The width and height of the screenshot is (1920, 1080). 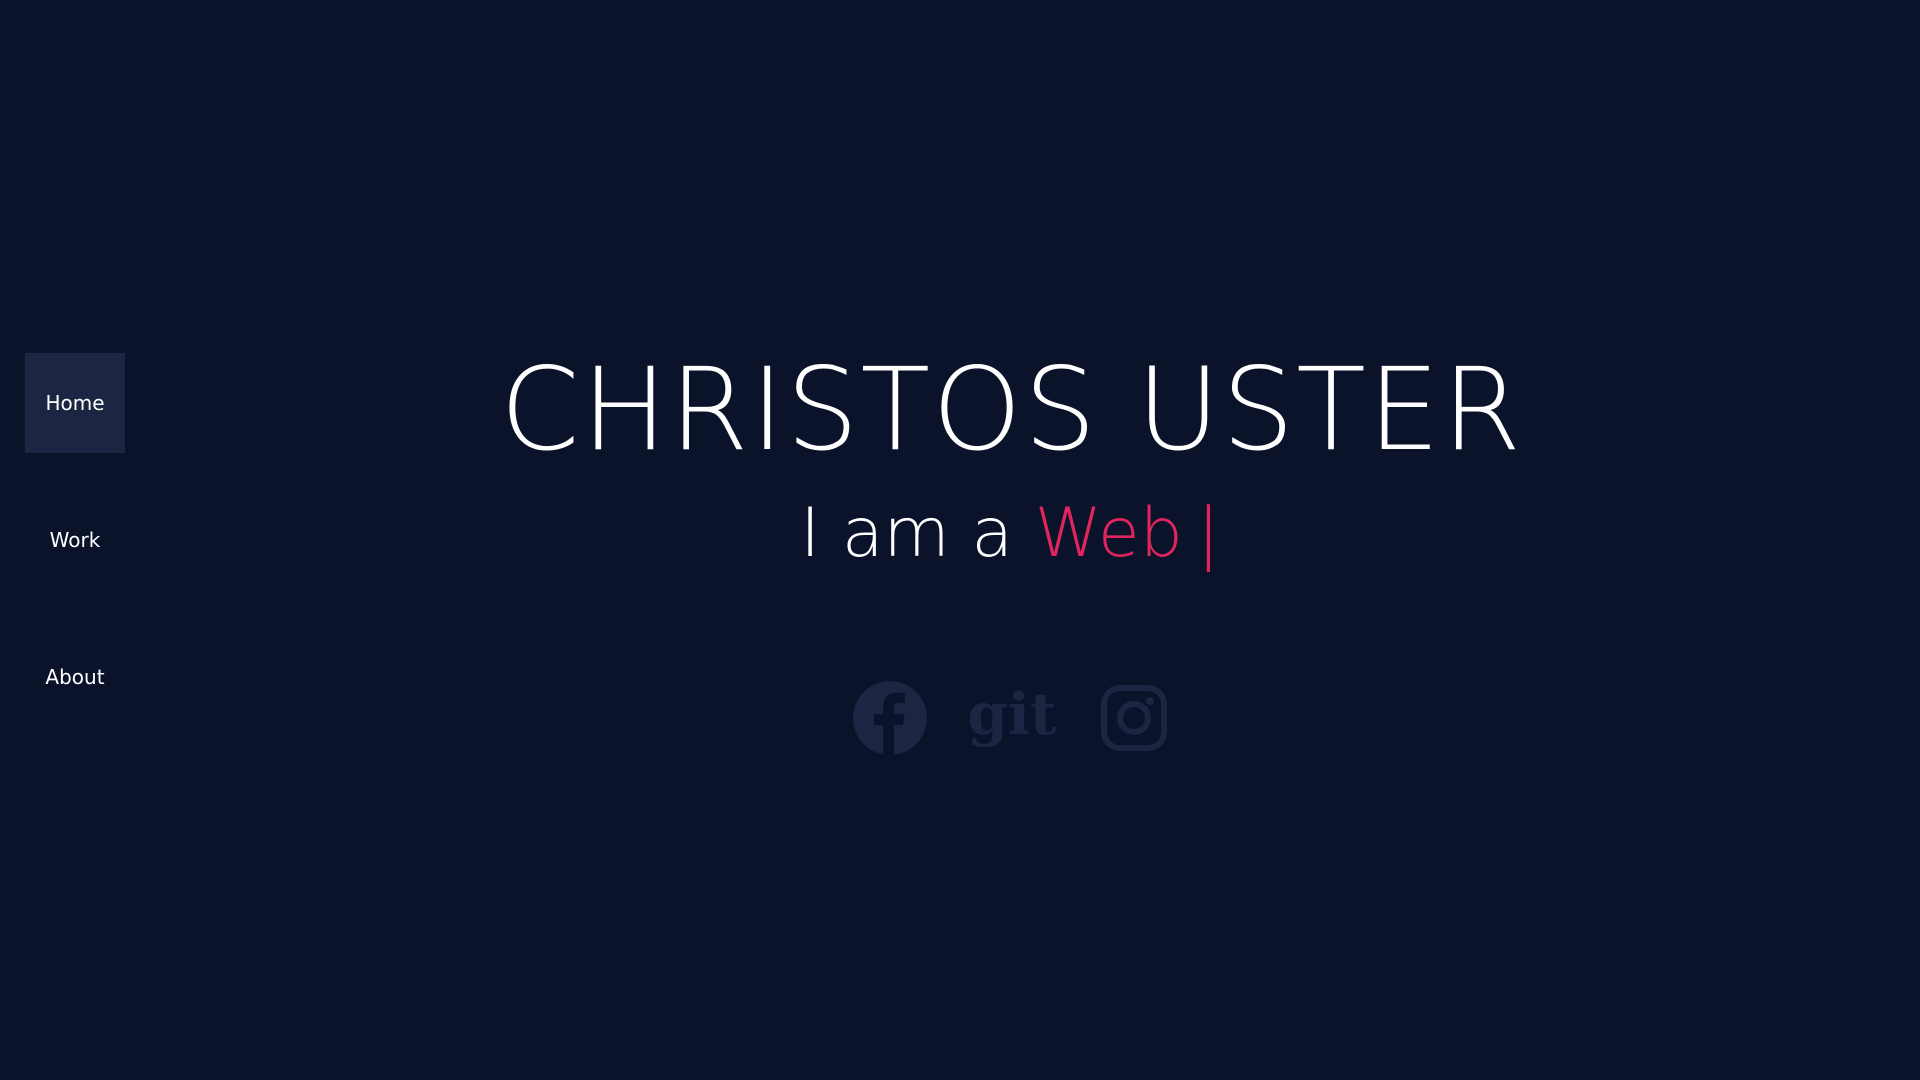 What do you see at coordinates (907, 533) in the screenshot?
I see `tagline-lead: I am a` at bounding box center [907, 533].